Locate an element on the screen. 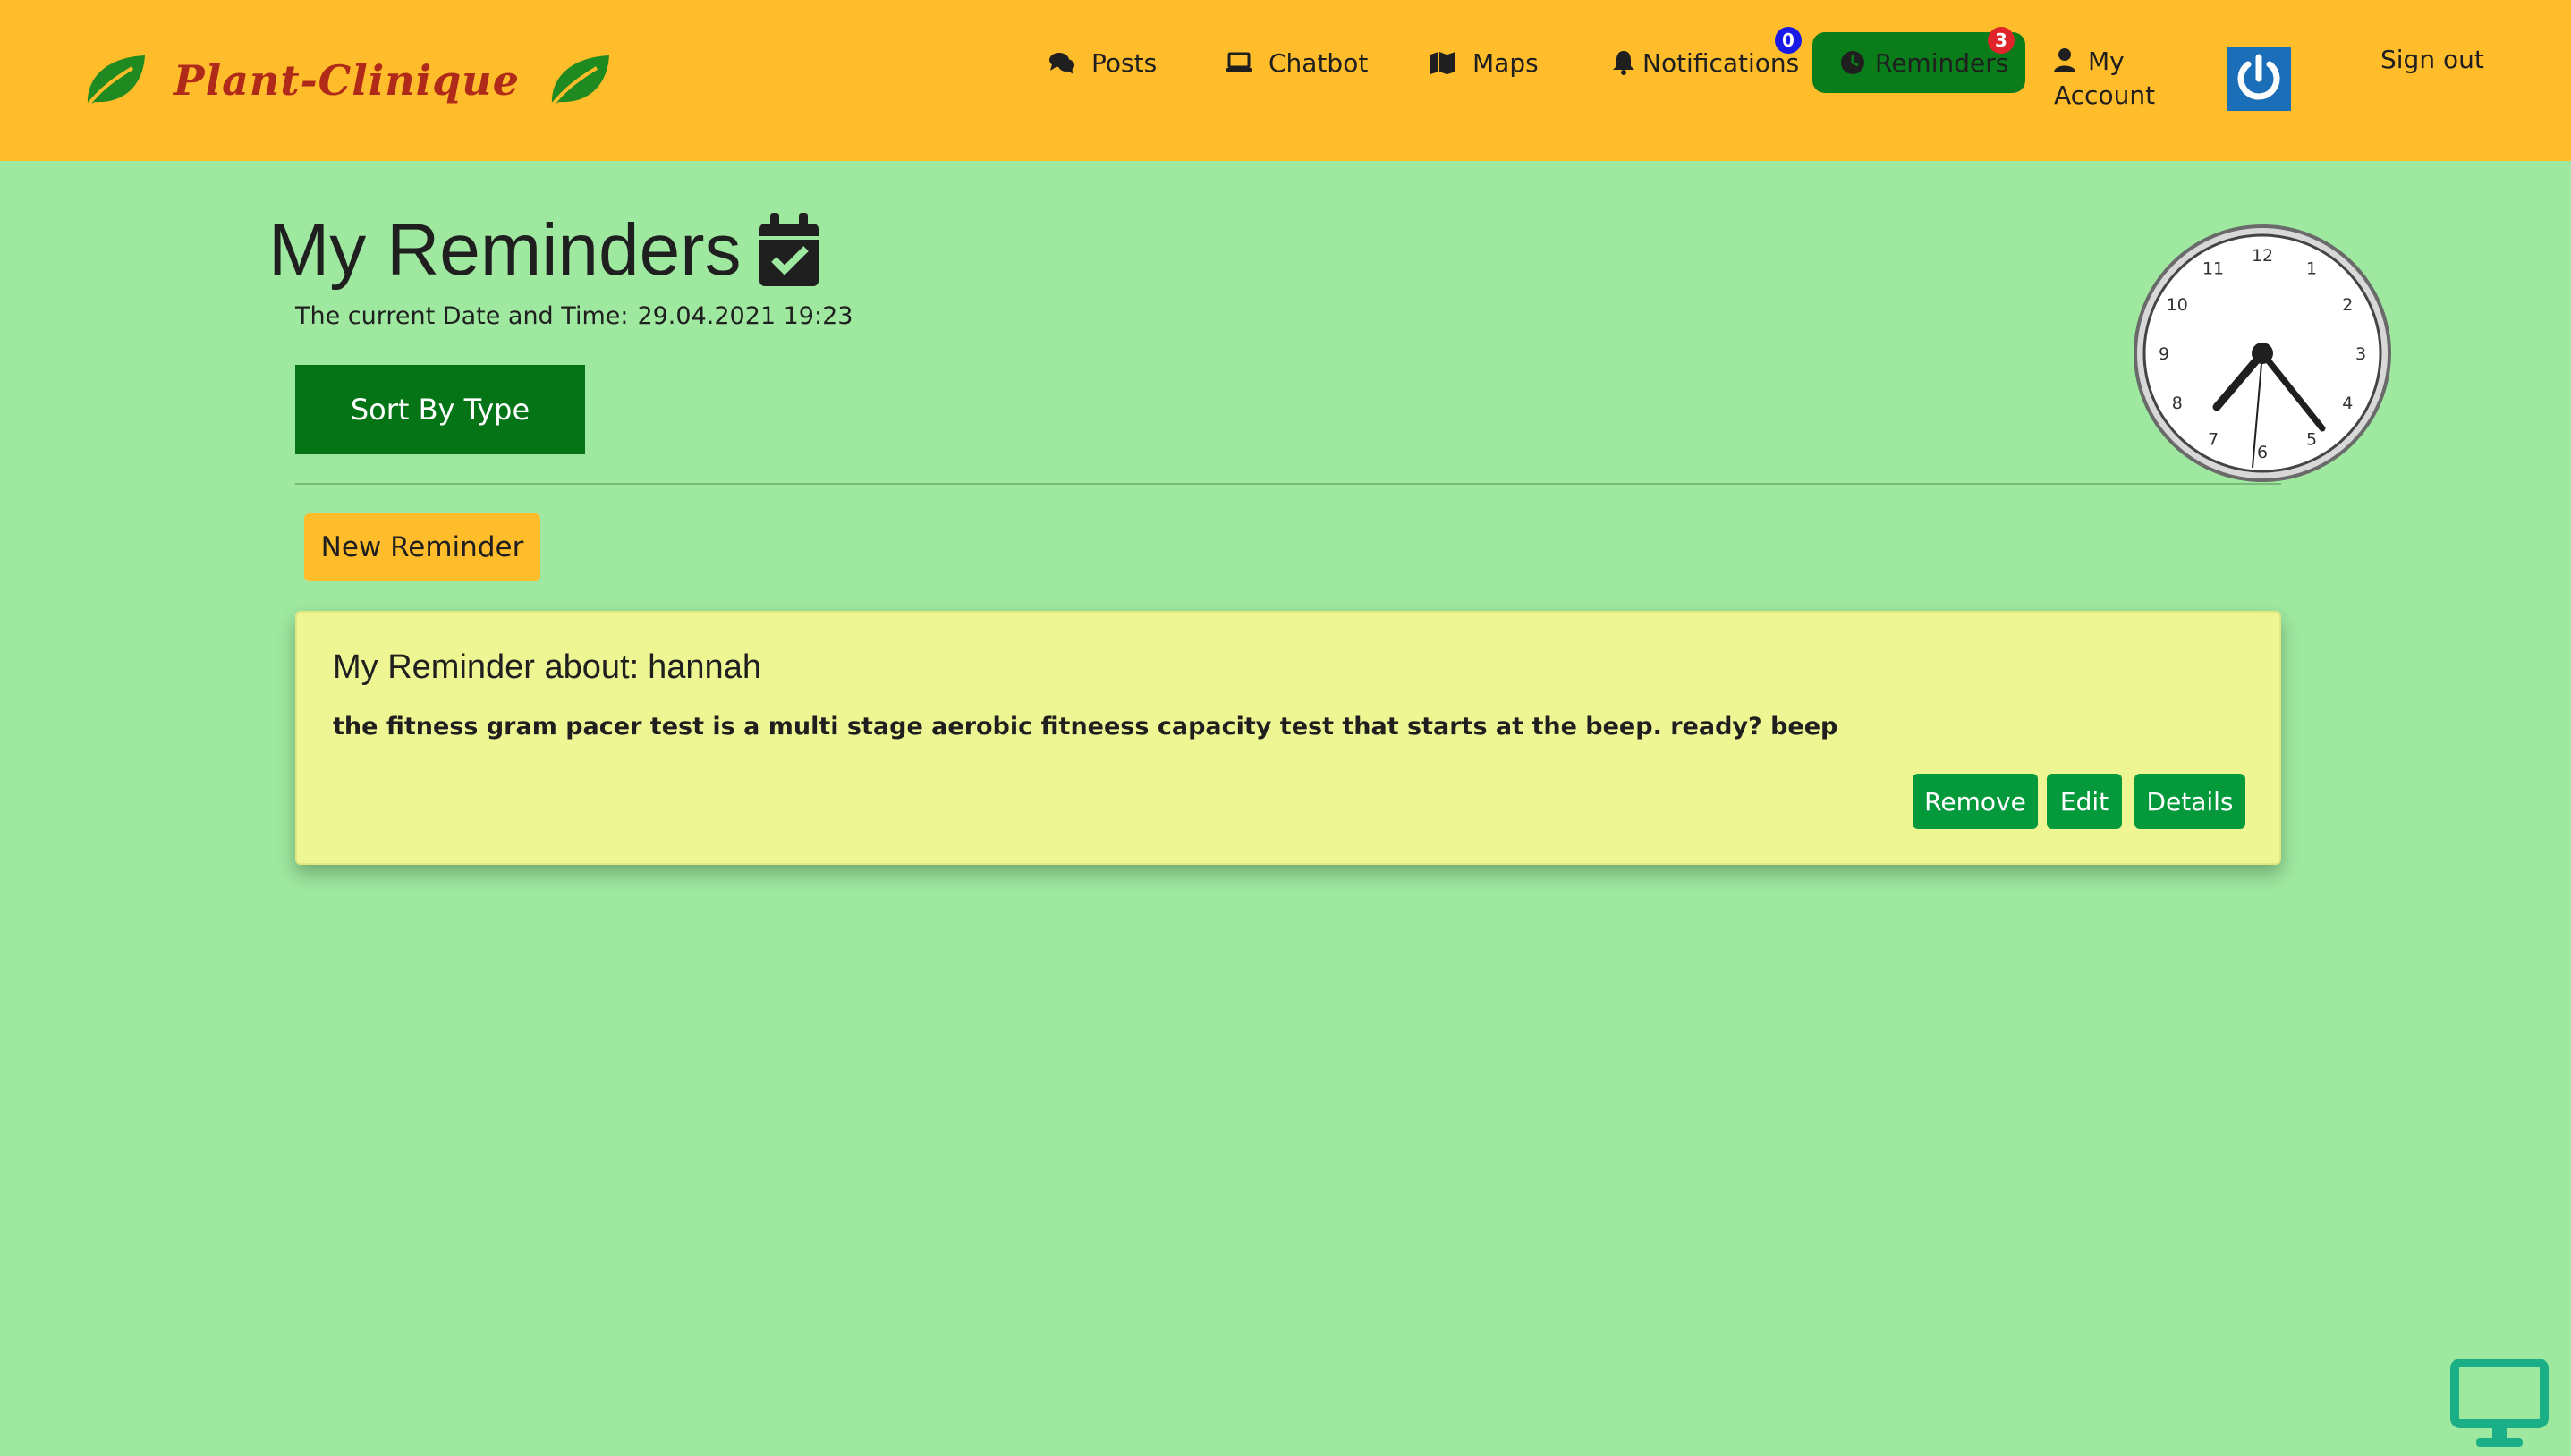 The image size is (2571, 1456). nav-label-posts: Posts is located at coordinates (1124, 63).